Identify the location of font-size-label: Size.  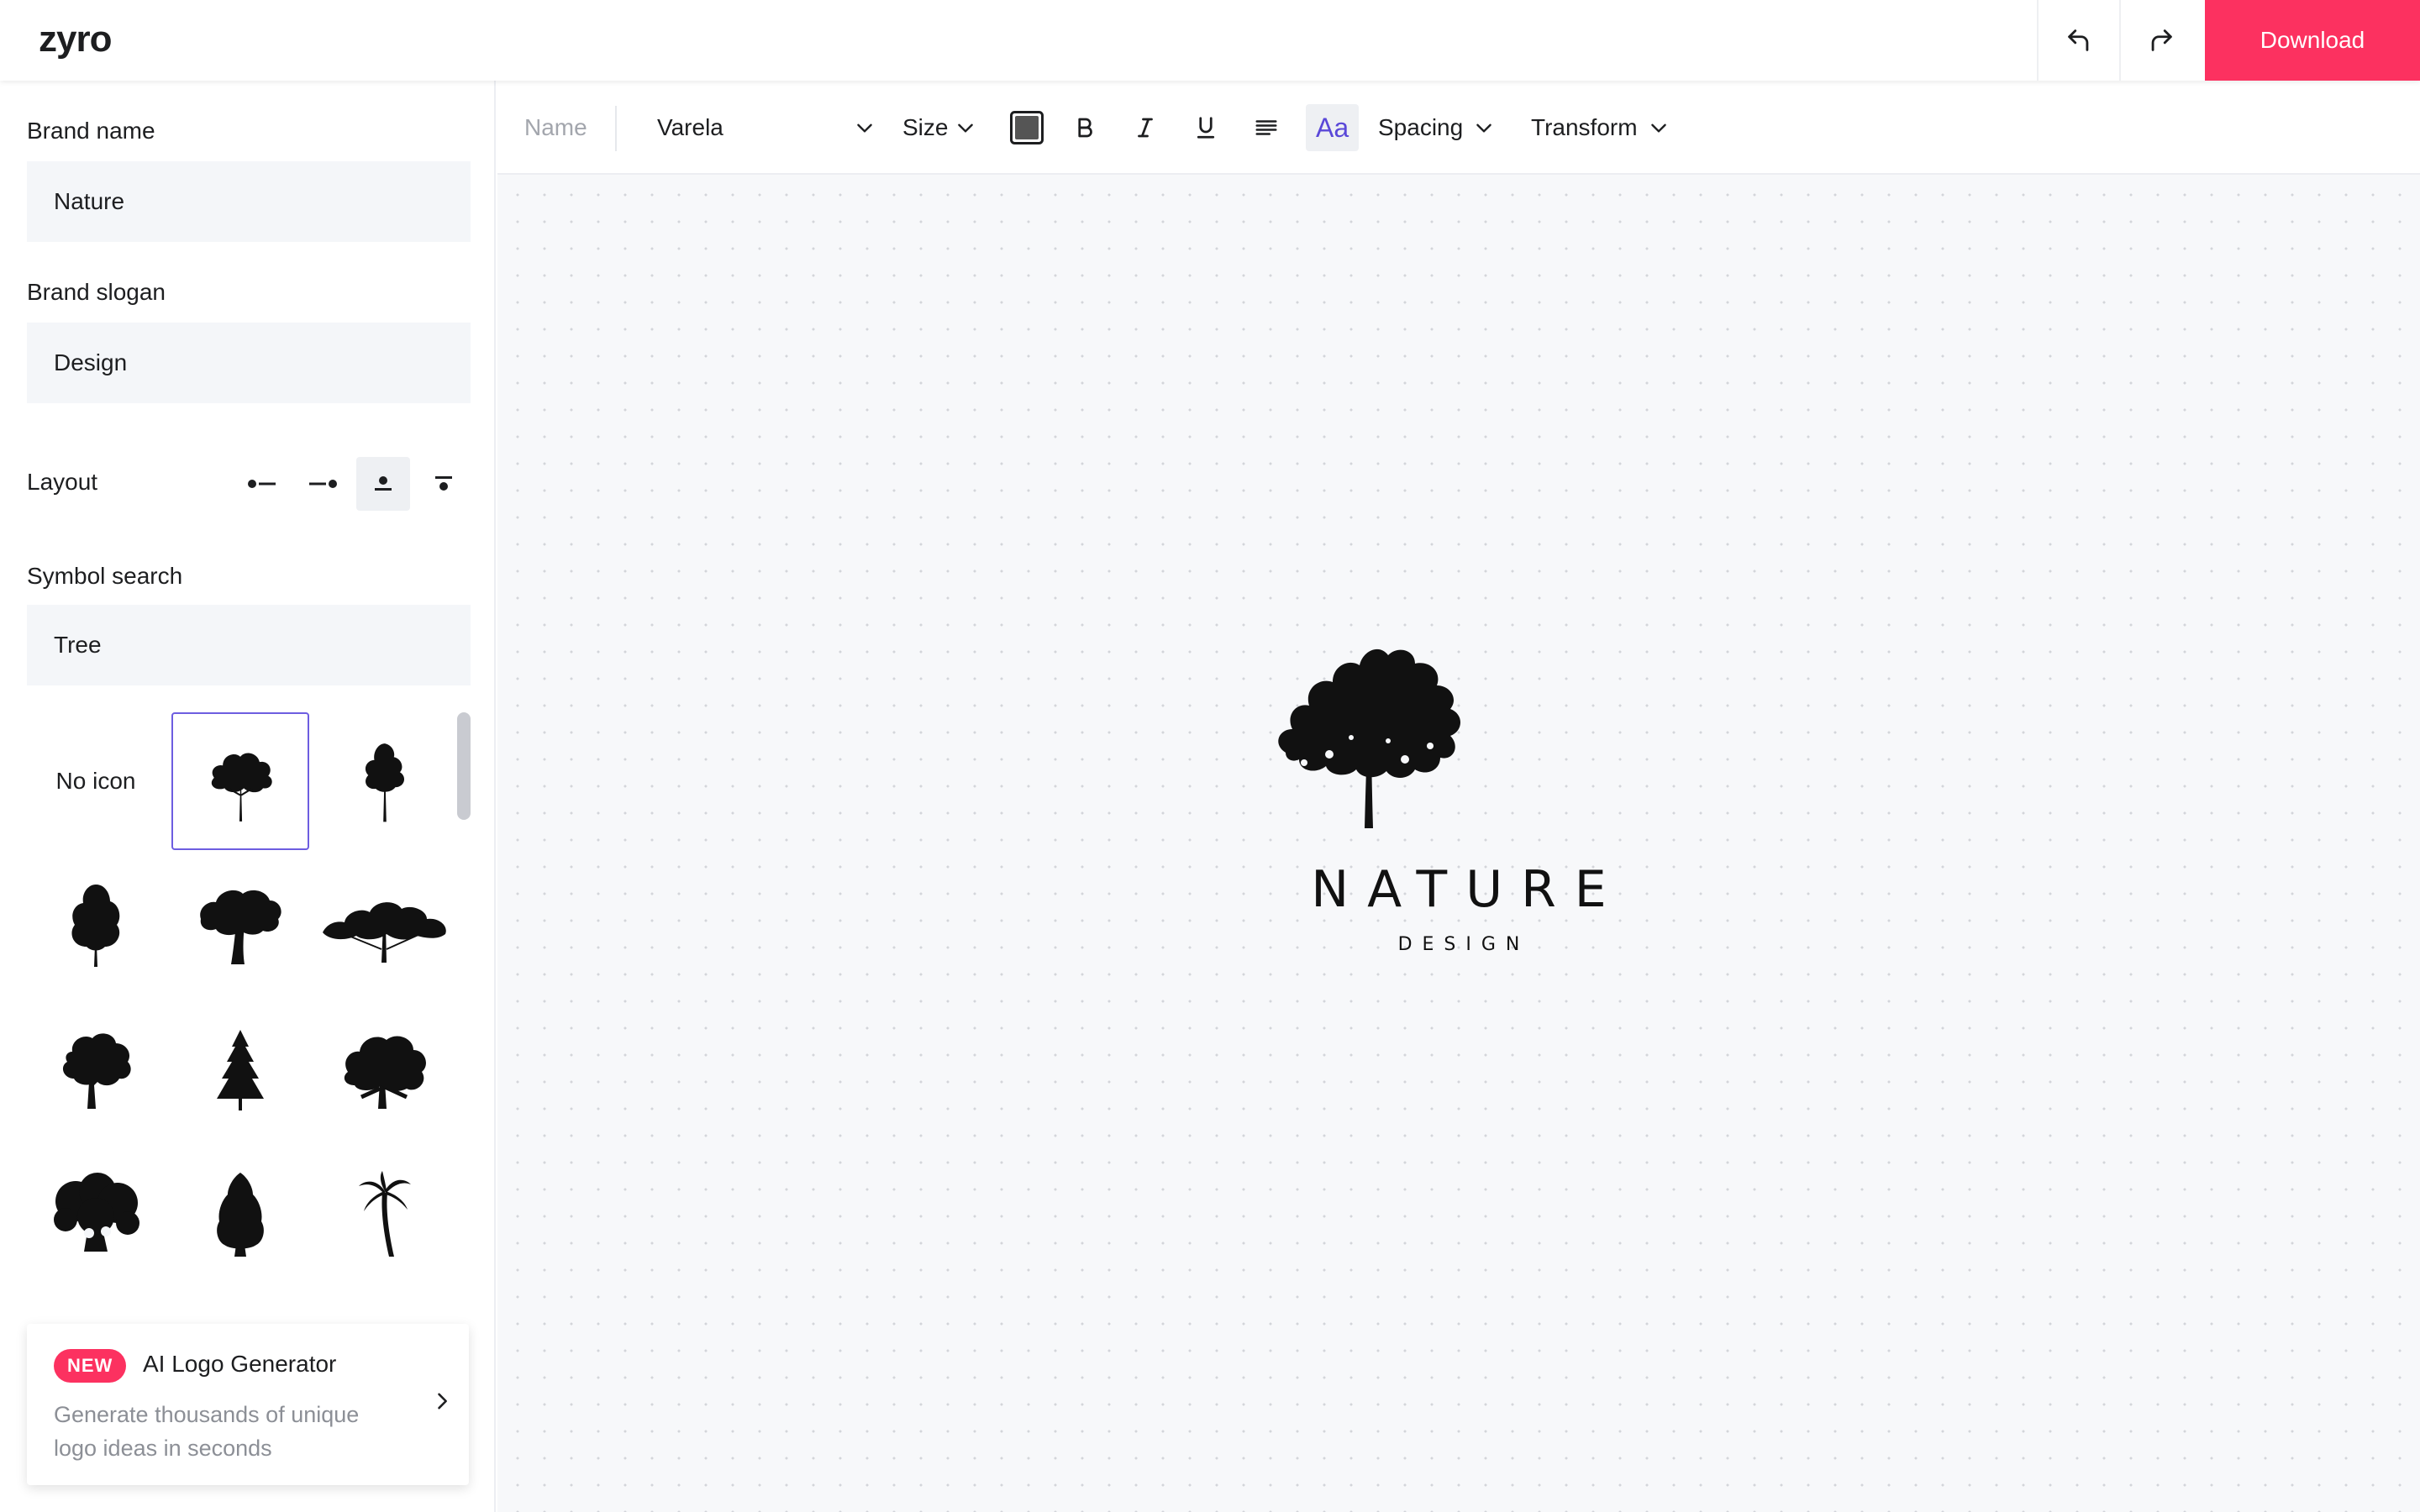
(926, 127).